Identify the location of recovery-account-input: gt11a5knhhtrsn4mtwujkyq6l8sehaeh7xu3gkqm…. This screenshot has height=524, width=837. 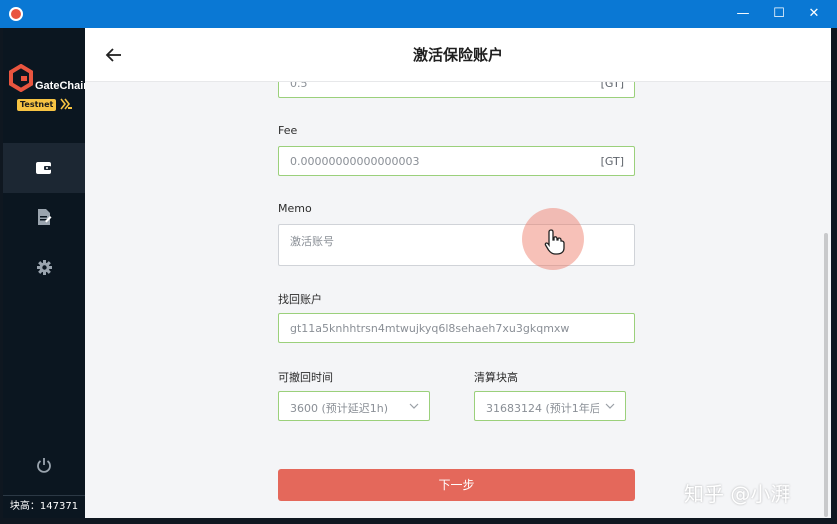
(456, 328).